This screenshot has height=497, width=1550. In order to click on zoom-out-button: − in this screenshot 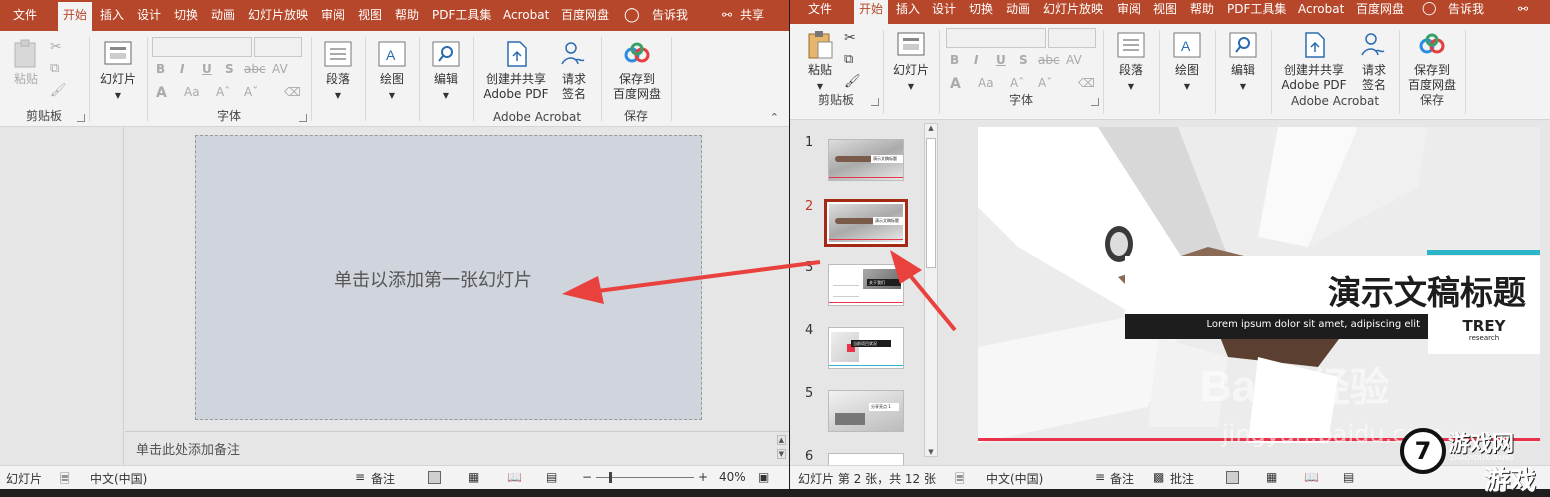, I will do `click(587, 477)`.